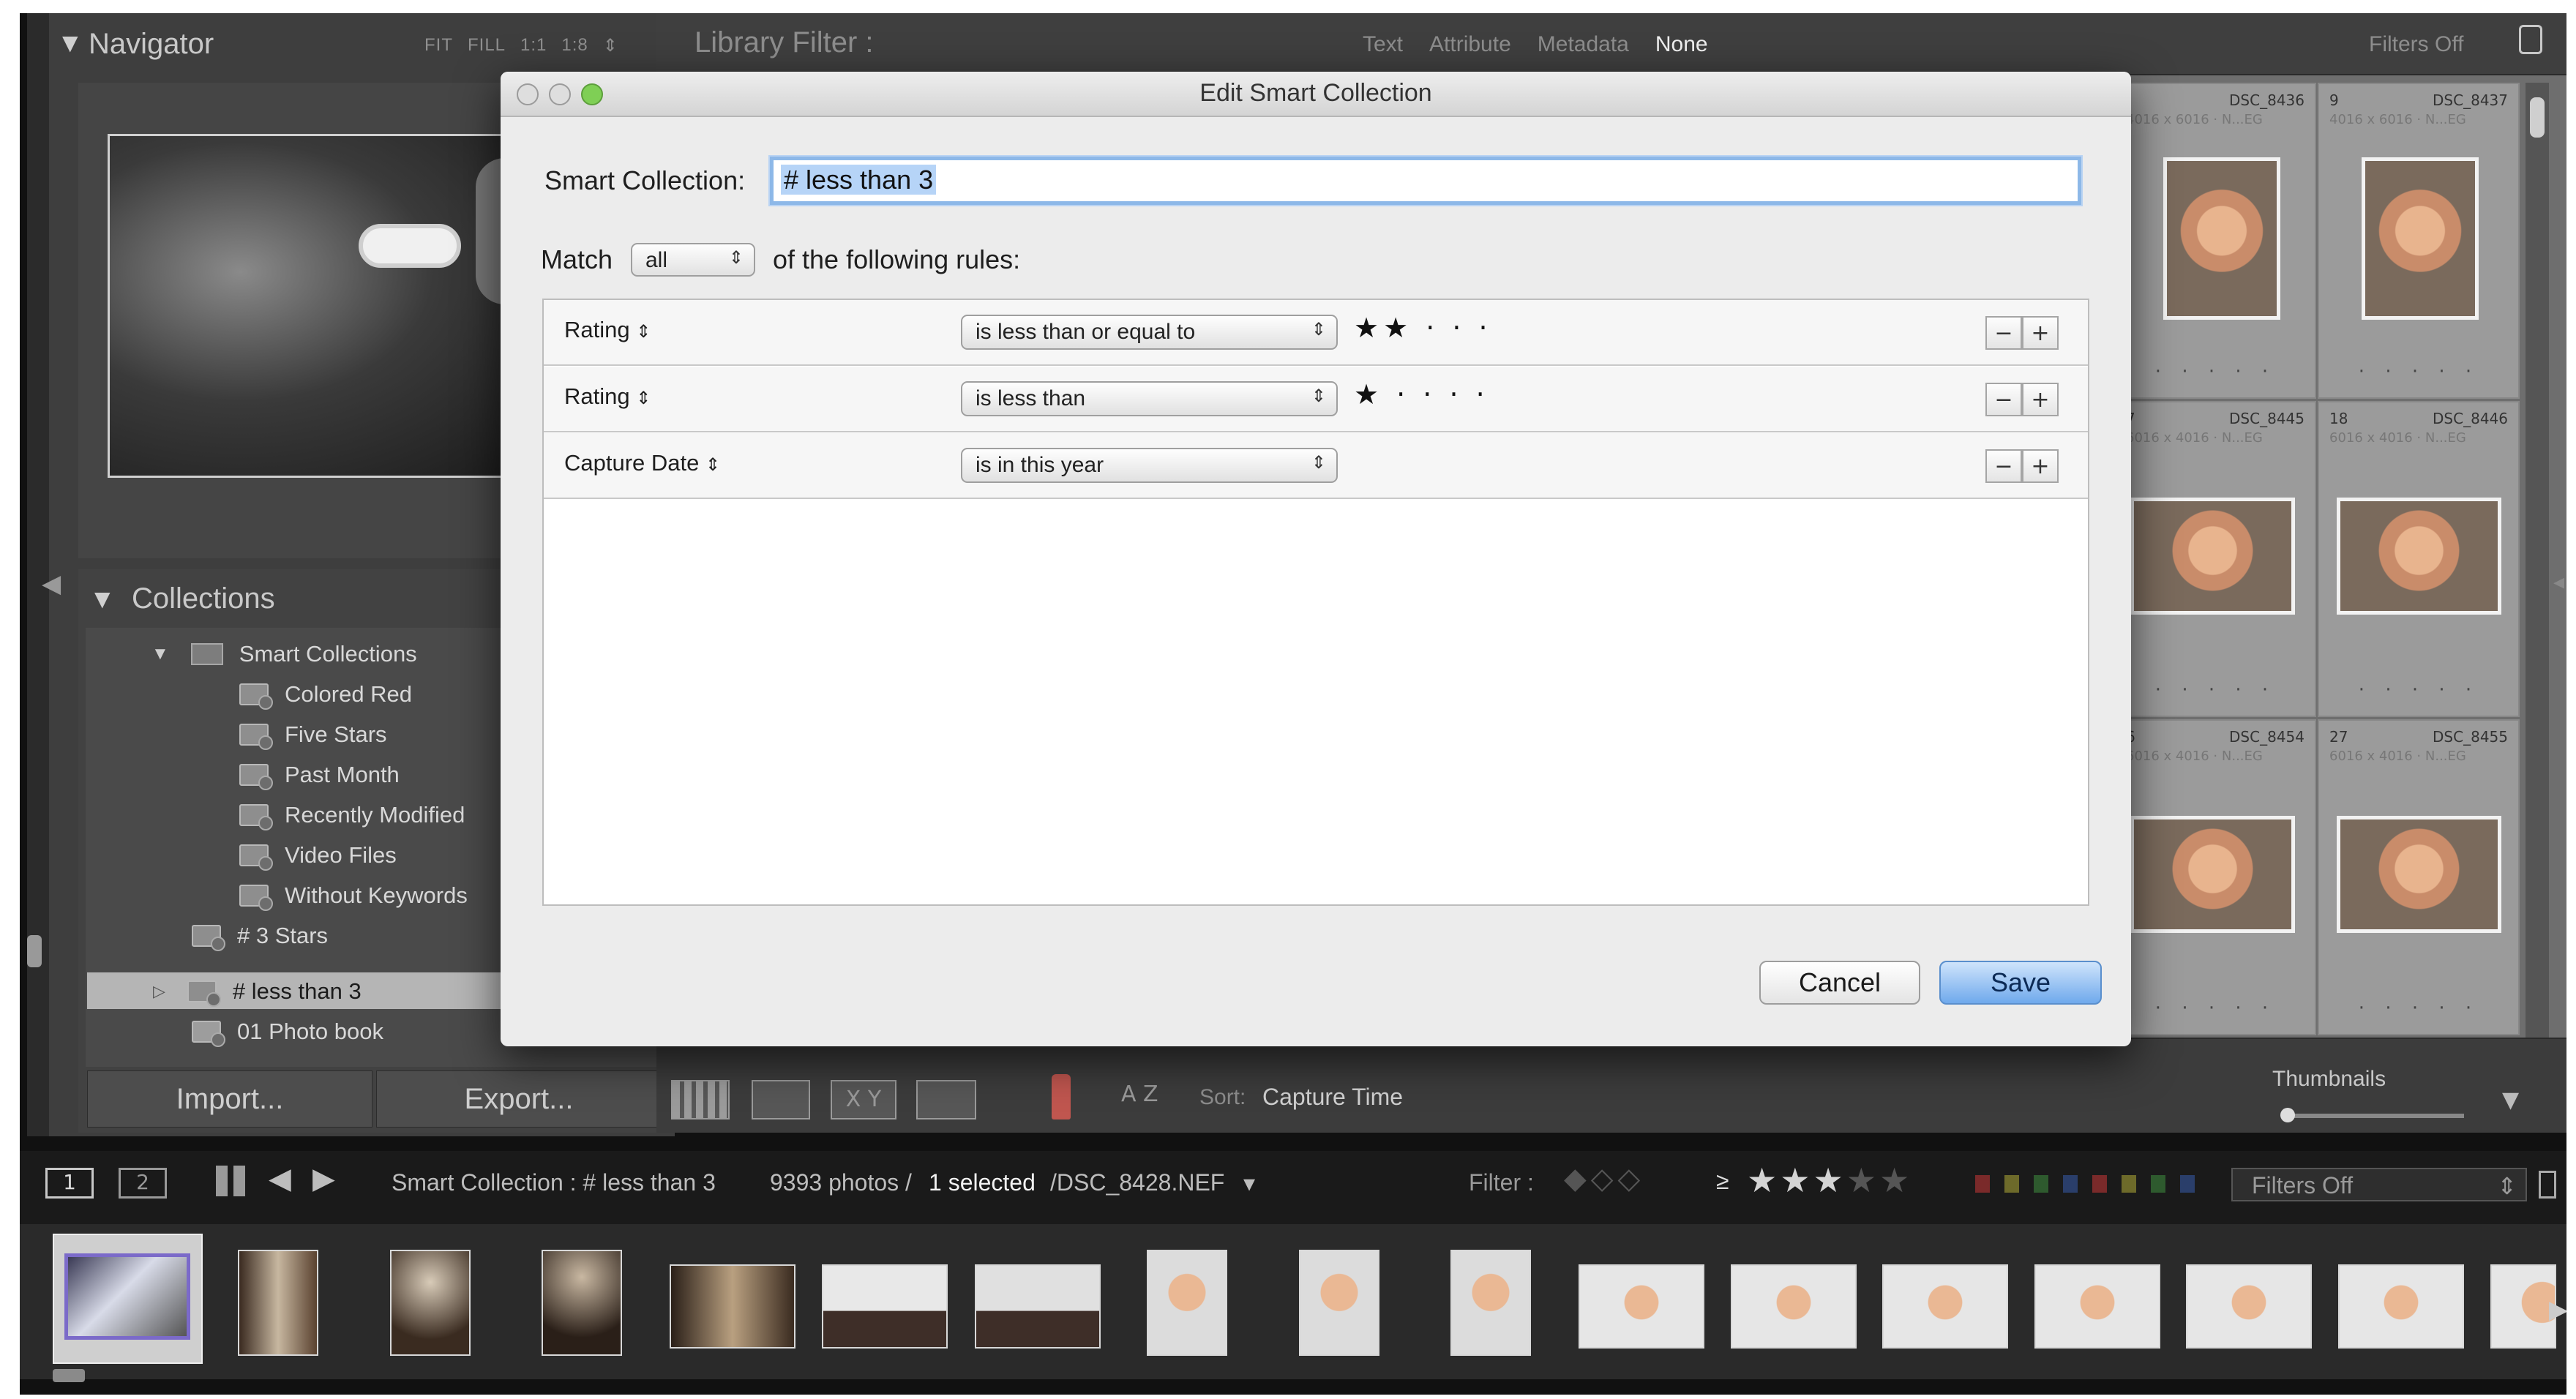 Image resolution: width=2576 pixels, height=1399 pixels. Describe the element at coordinates (160, 654) in the screenshot. I see `smart-folder-disclosure-icon: ▼` at that location.